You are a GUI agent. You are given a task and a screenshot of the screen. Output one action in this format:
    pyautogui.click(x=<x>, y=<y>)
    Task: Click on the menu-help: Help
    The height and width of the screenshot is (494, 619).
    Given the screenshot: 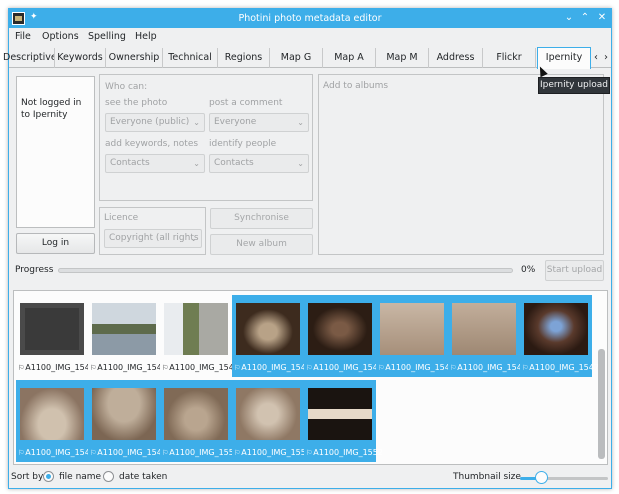 What is the action you would take?
    pyautogui.click(x=146, y=36)
    